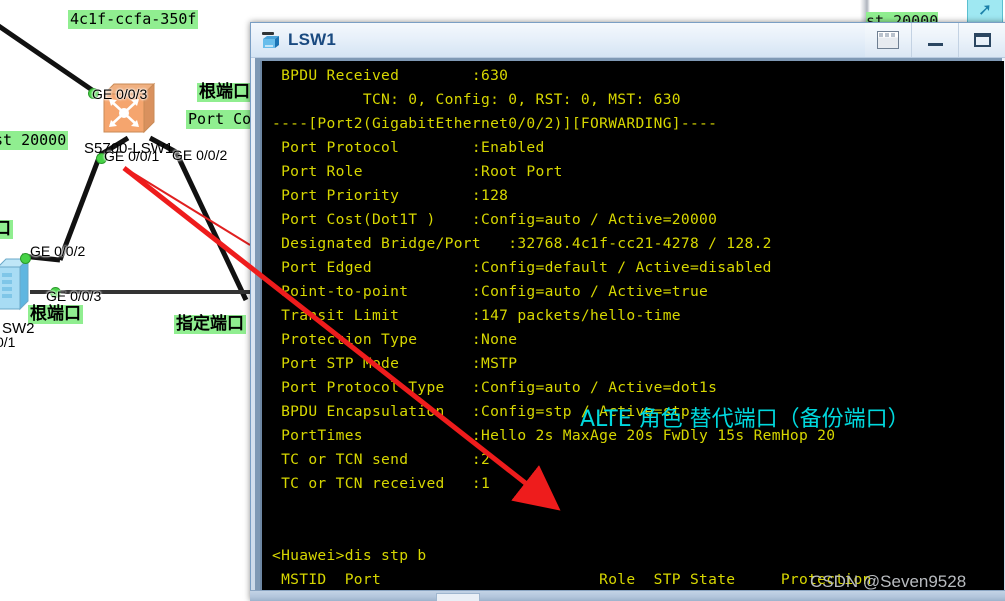 The height and width of the screenshot is (601, 1005). Describe the element at coordinates (224, 92) in the screenshot. I see `root-port-label-top: 根端口` at that location.